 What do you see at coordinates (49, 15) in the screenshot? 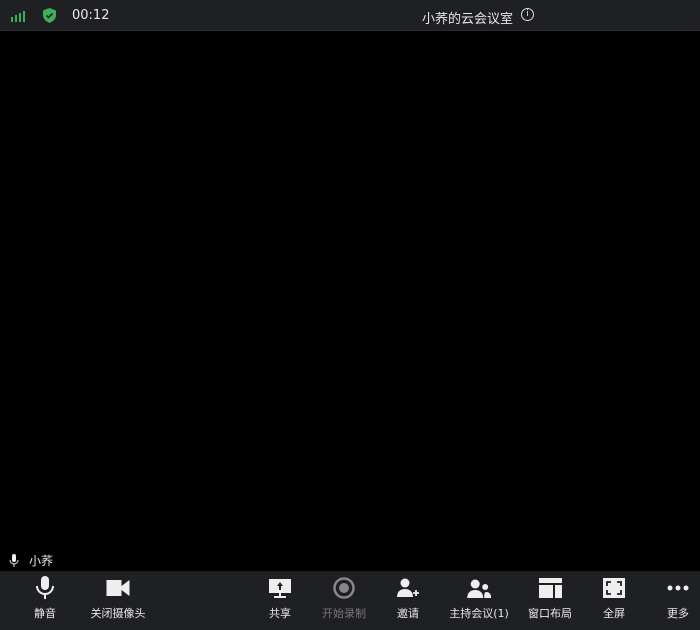
I see `security-shield-icon` at bounding box center [49, 15].